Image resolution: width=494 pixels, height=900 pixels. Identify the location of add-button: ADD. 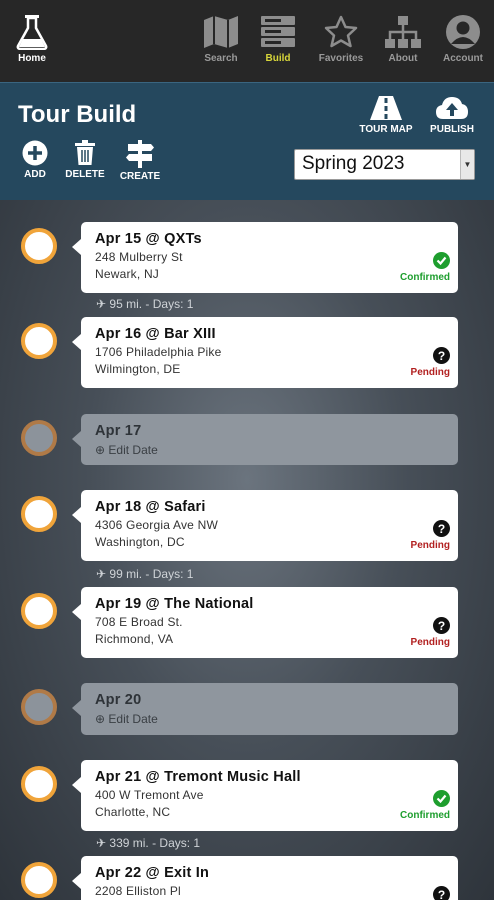
(35, 160).